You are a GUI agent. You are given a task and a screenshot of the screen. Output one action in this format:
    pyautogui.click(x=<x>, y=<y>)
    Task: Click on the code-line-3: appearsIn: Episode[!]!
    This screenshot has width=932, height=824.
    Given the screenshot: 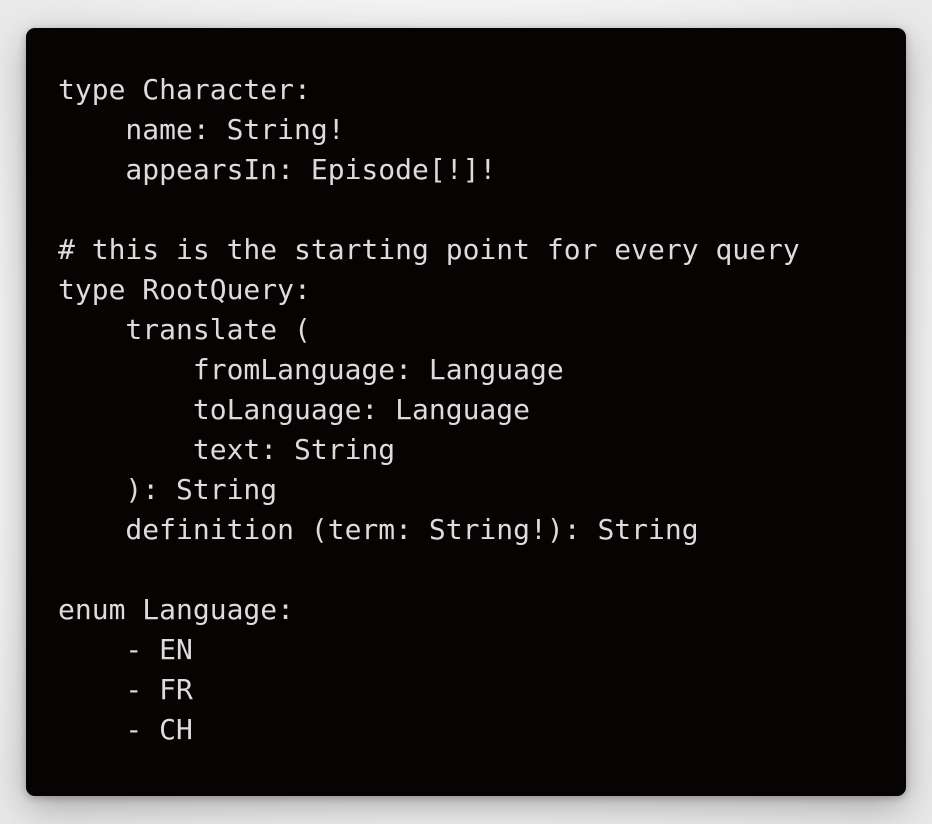 What is the action you would take?
    pyautogui.click(x=277, y=169)
    